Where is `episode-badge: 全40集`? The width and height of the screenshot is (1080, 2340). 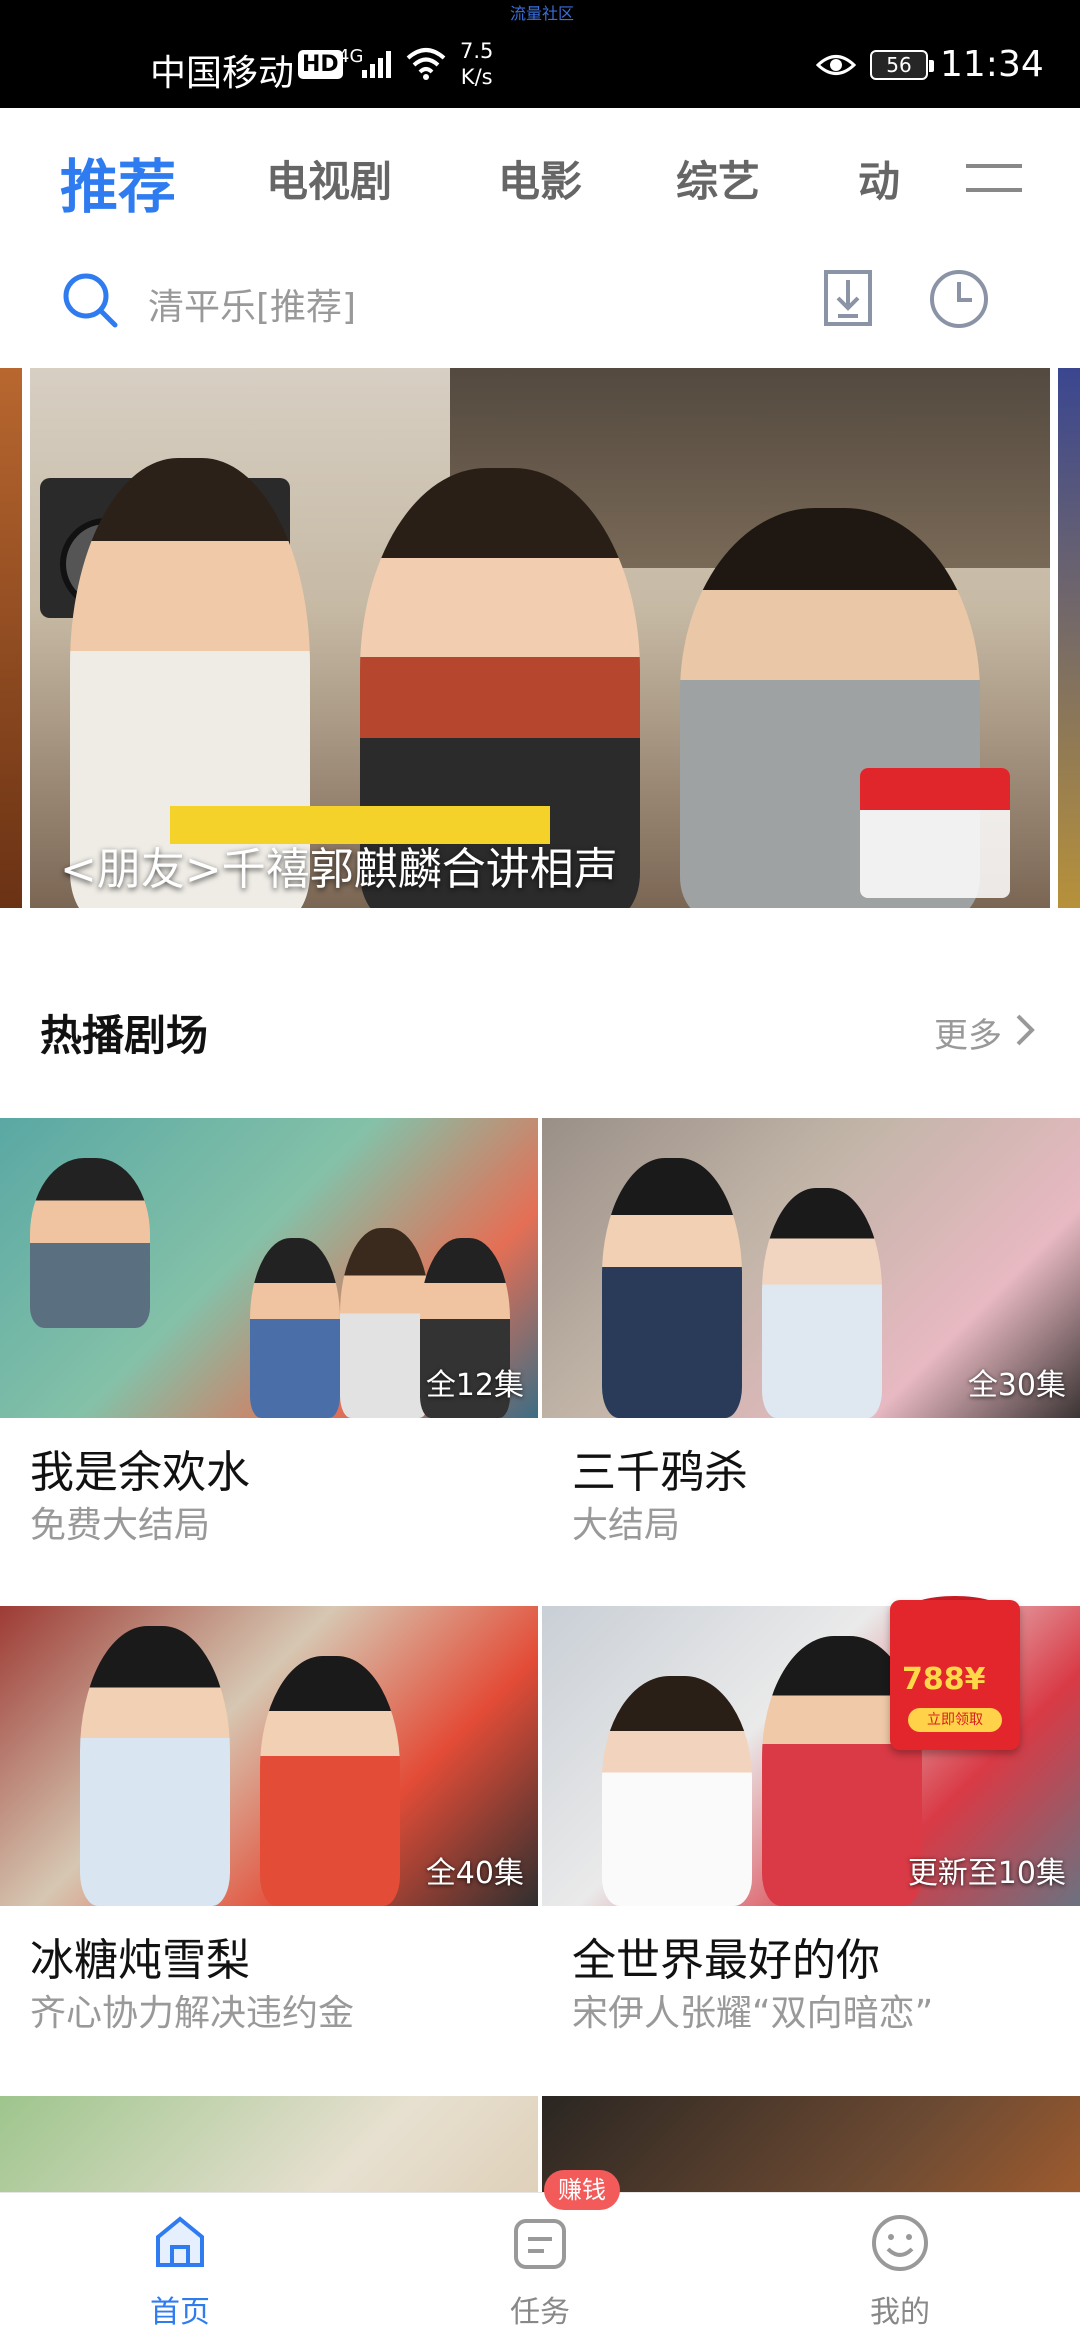
episode-badge: 全40集 is located at coordinates (474, 1873).